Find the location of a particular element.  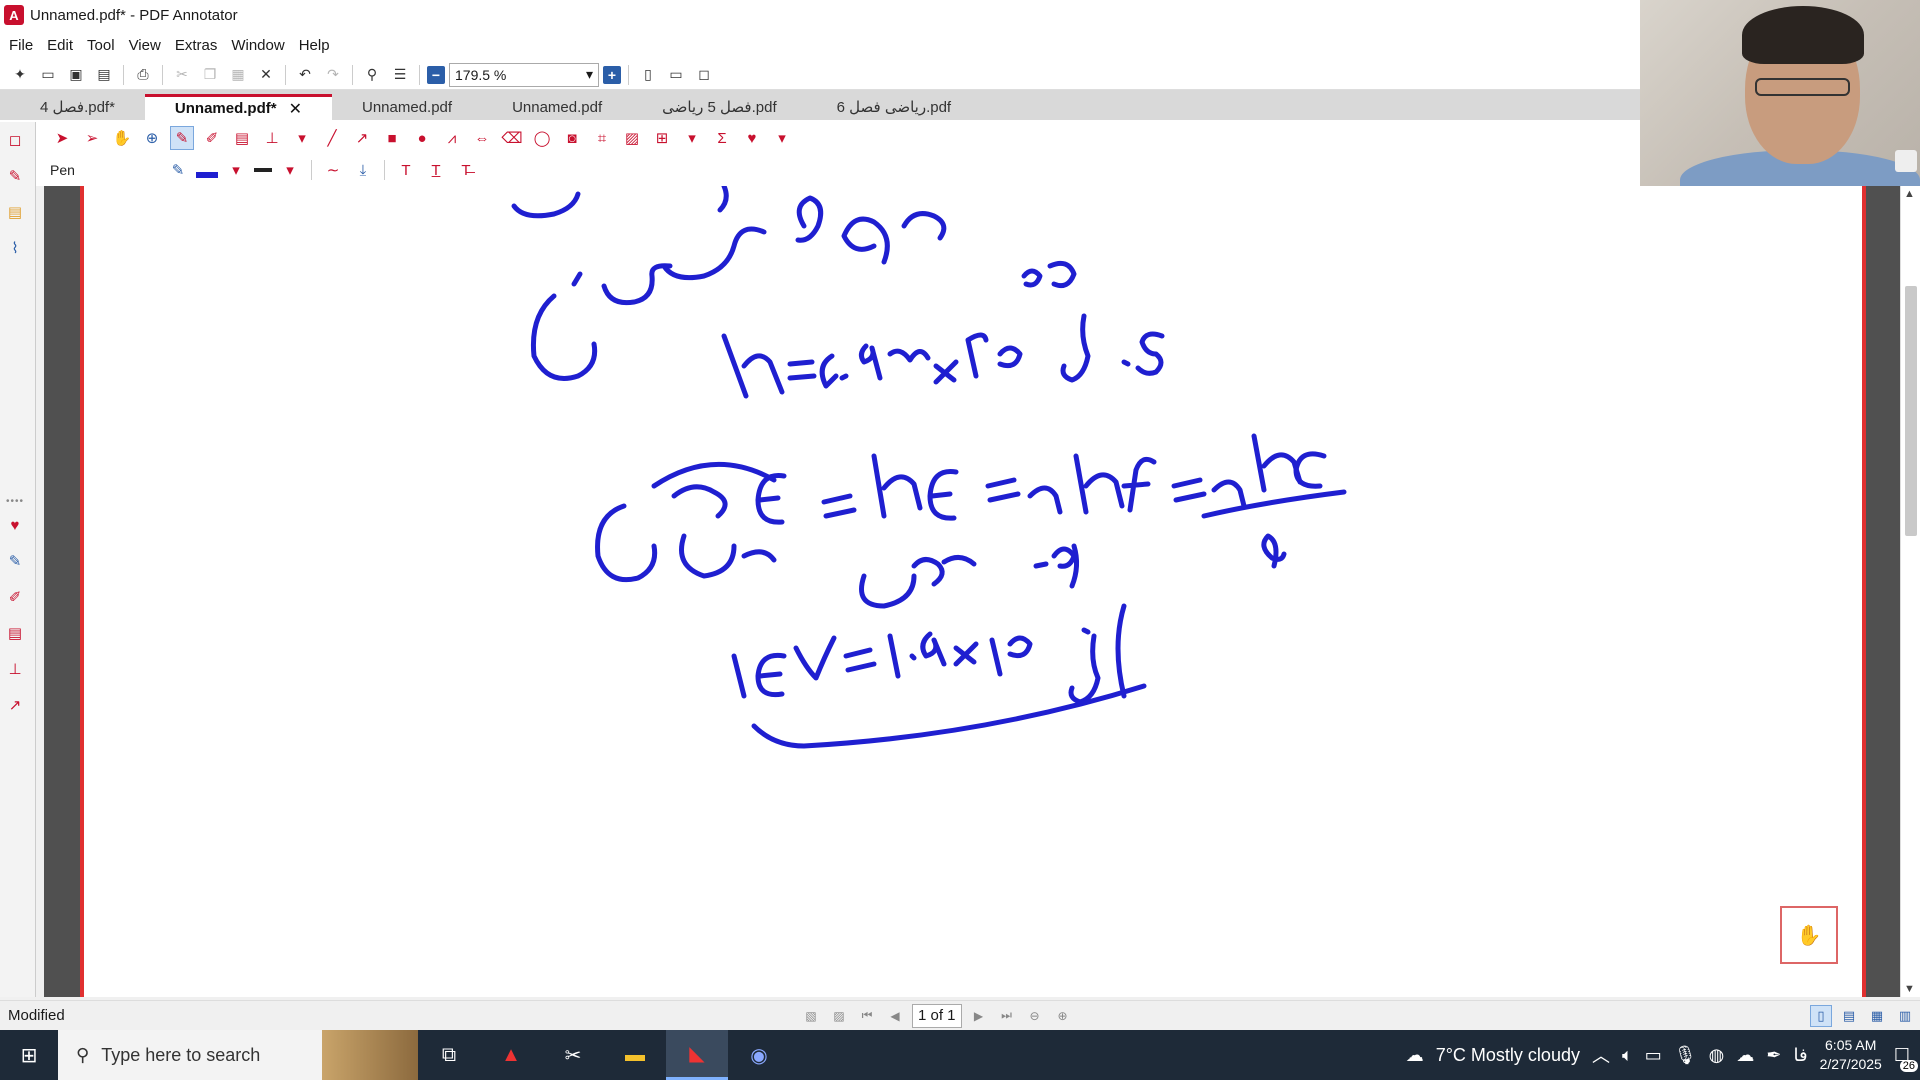

zoom-tool-icon: ⊕ is located at coordinates (152, 138).